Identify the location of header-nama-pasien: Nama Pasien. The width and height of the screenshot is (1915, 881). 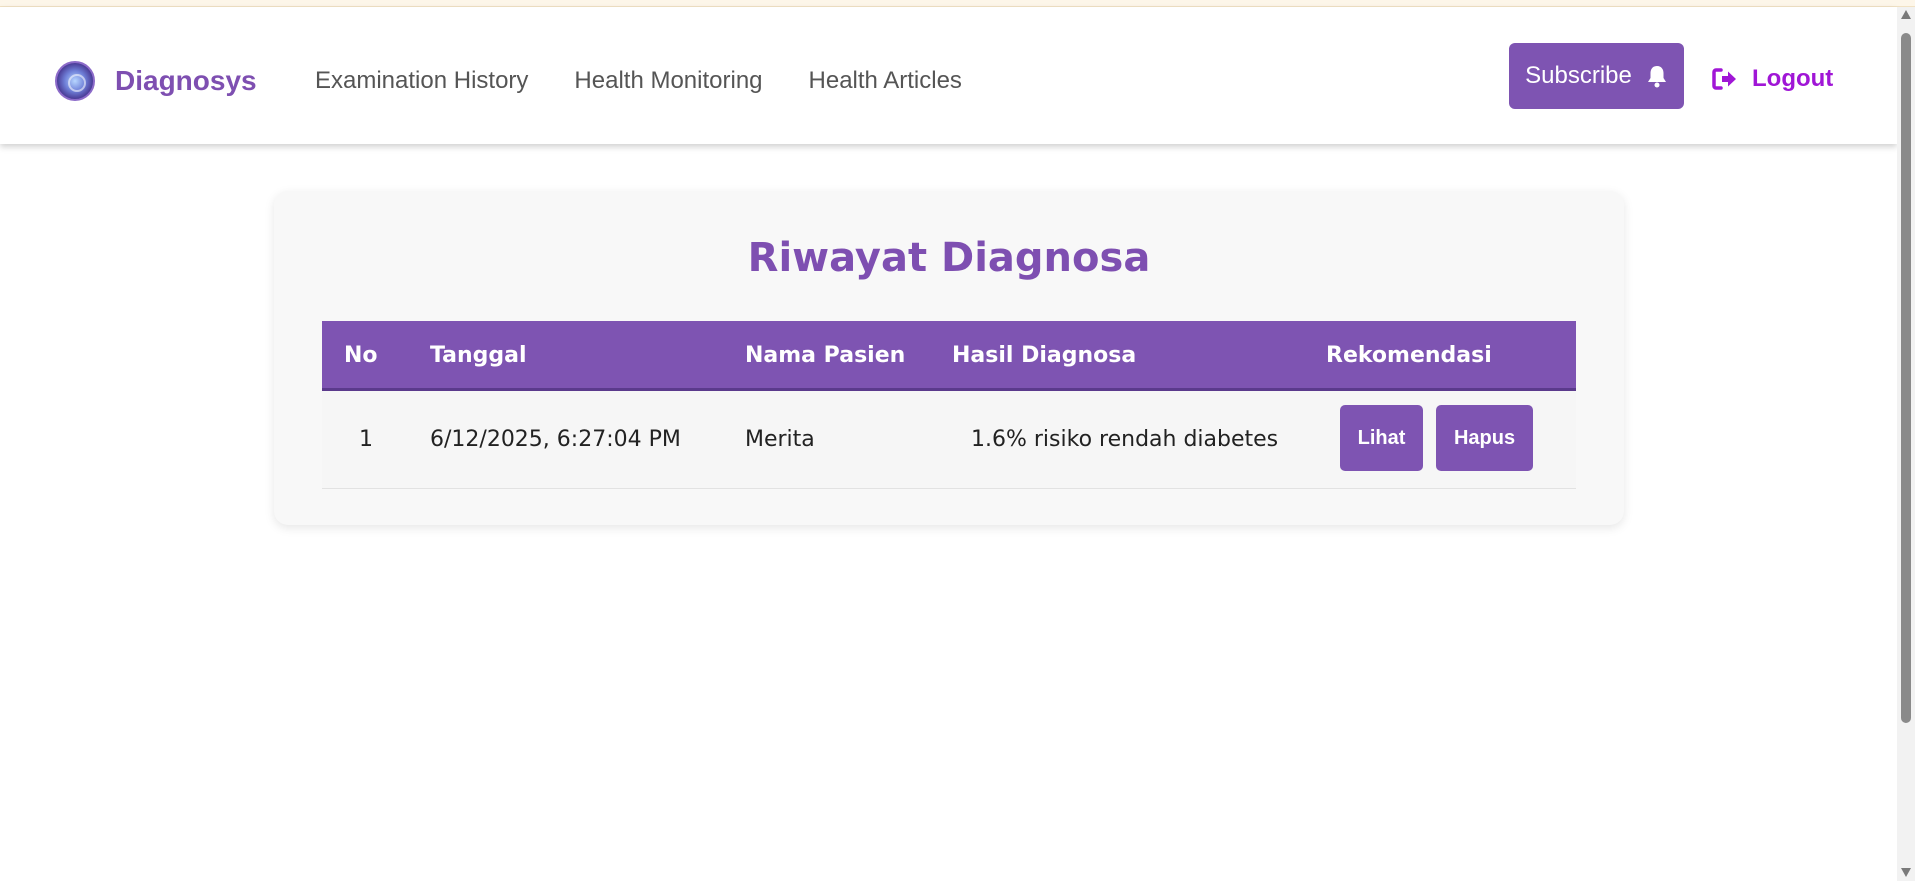
(825, 355).